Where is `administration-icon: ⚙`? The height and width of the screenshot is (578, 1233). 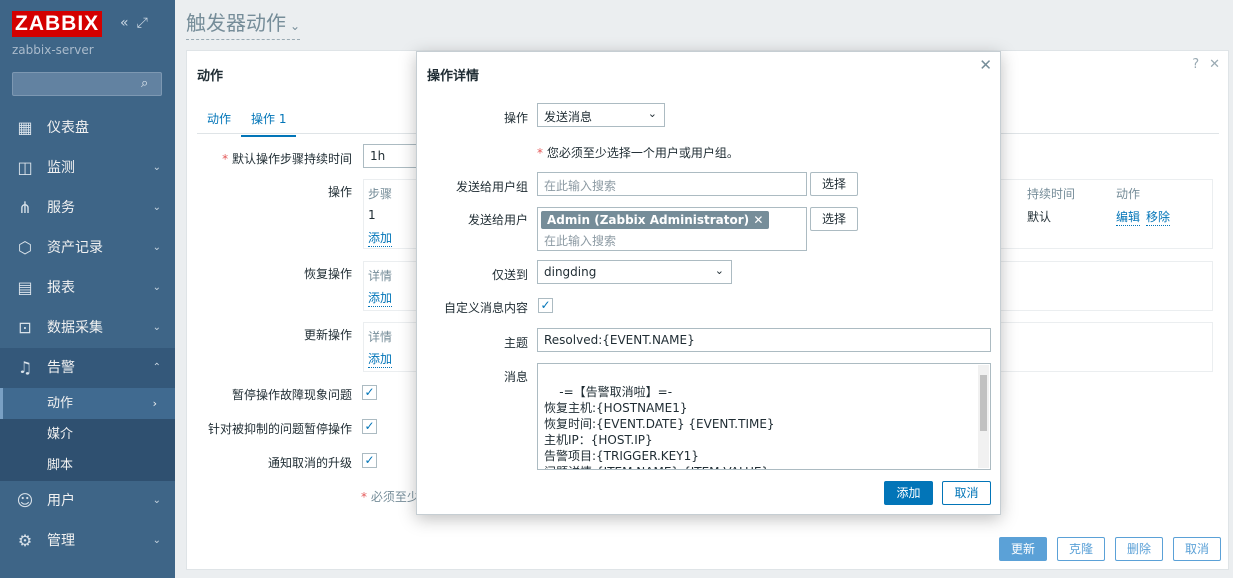
administration-icon: ⚙ is located at coordinates (25, 540).